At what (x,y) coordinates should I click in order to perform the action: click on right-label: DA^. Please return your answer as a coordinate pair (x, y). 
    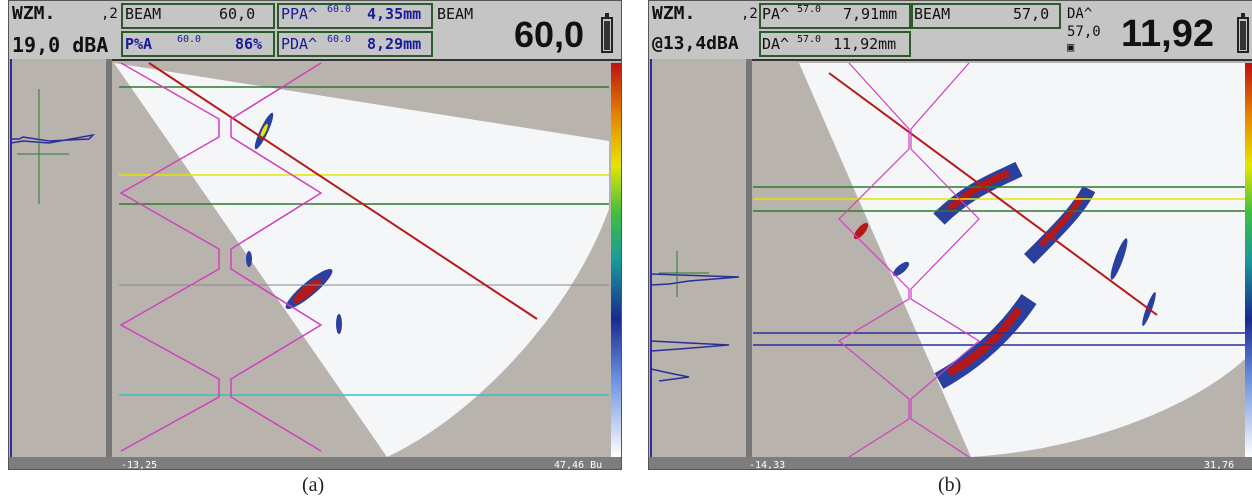
    Looking at the image, I should click on (1080, 14).